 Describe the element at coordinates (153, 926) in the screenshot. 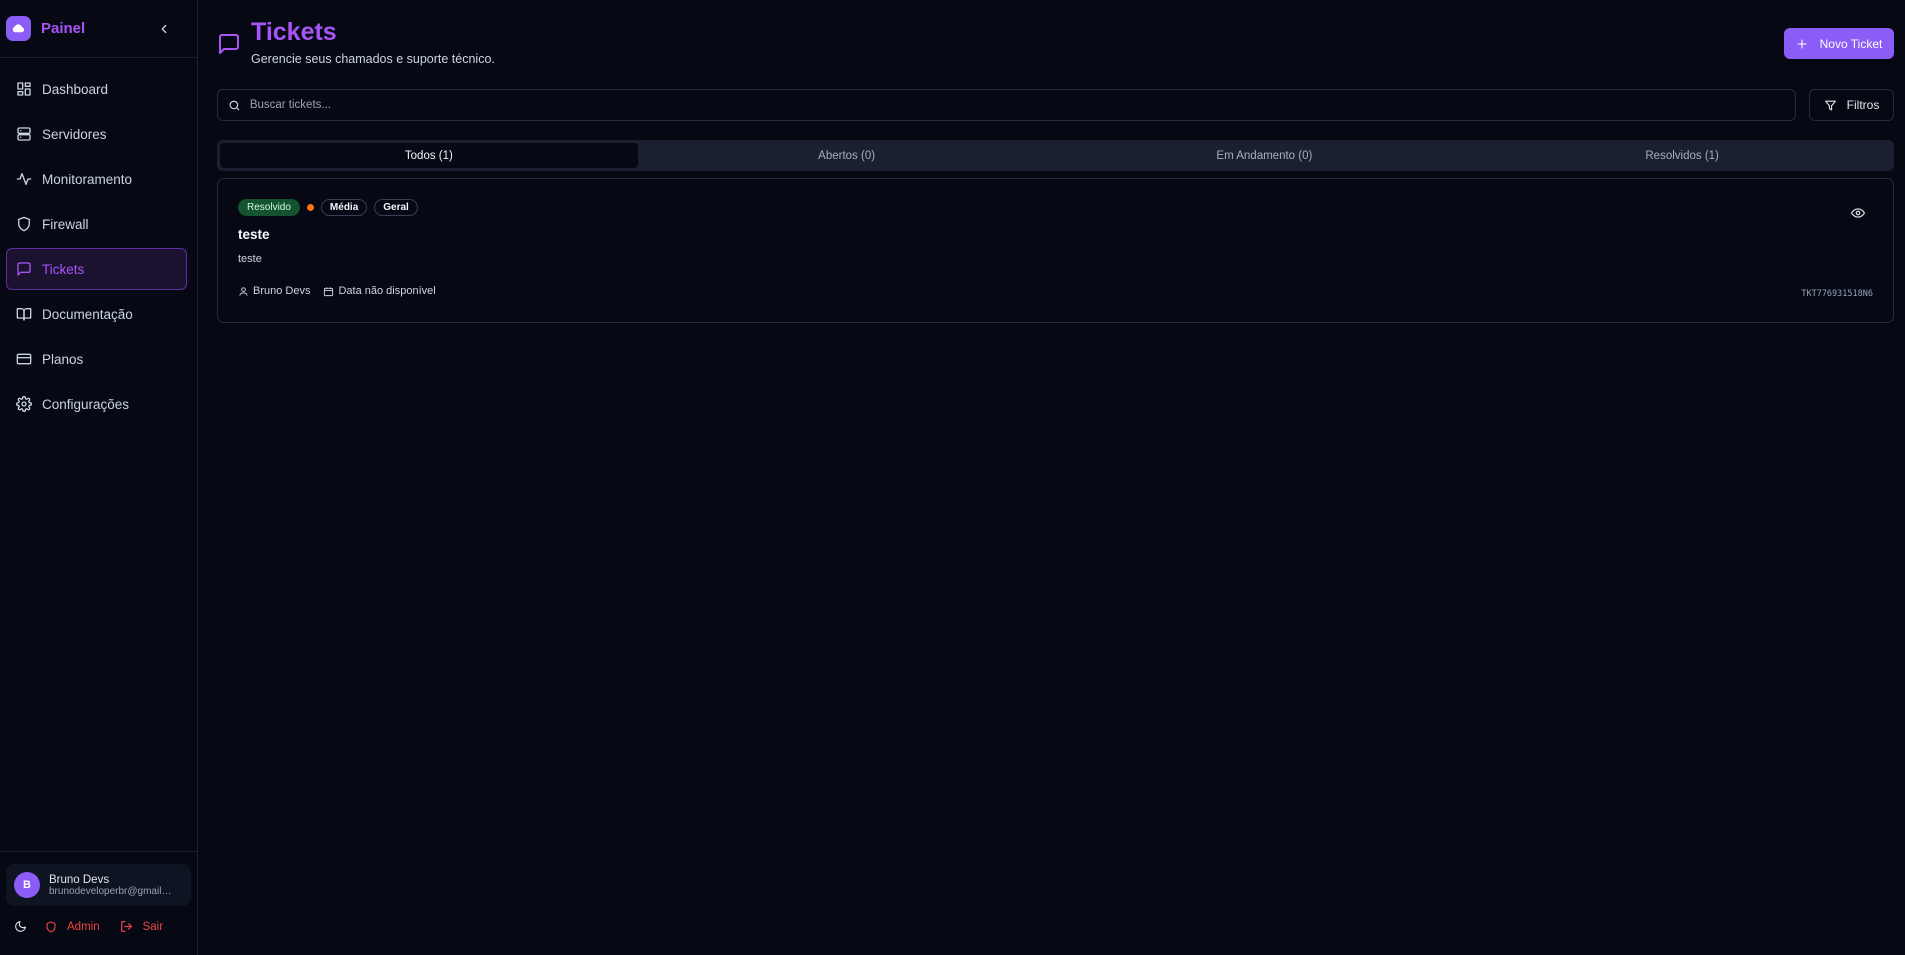

I see `logout-label: Sair` at that location.